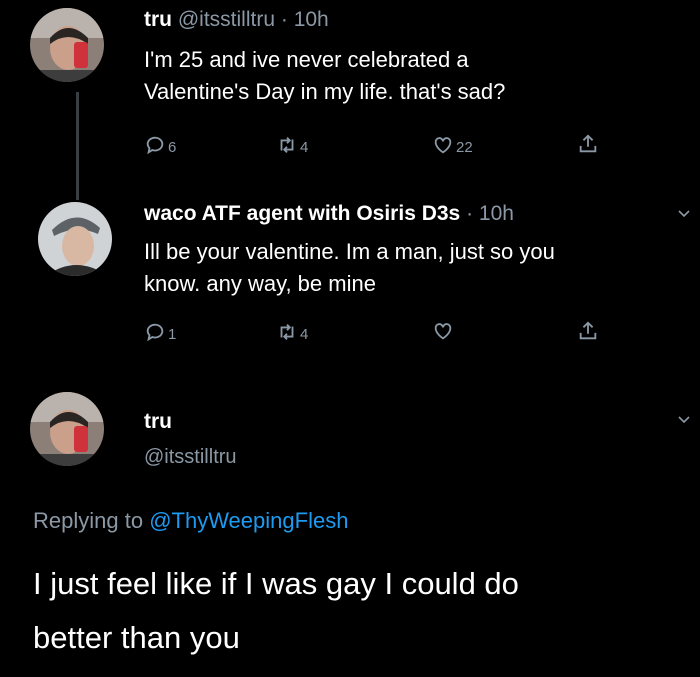 The image size is (700, 677). I want to click on tweet-text-line: I'm 25 and ive never celebrated a, so click(306, 59).